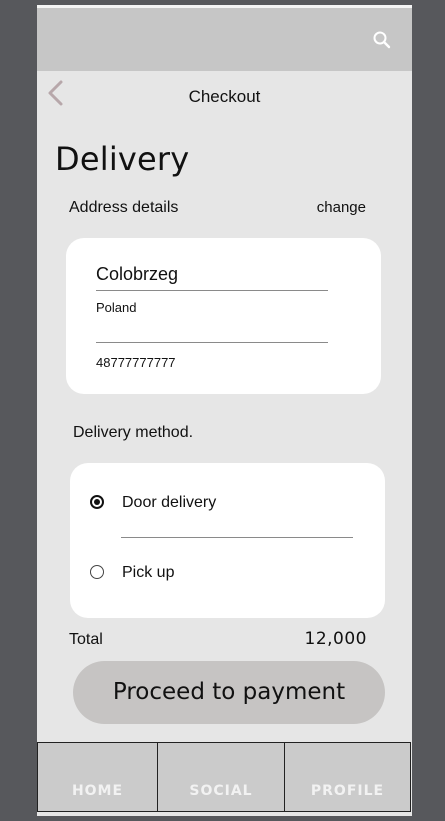 The height and width of the screenshot is (821, 445). Describe the element at coordinates (347, 791) in the screenshot. I see `tab-label: PROFILE` at that location.